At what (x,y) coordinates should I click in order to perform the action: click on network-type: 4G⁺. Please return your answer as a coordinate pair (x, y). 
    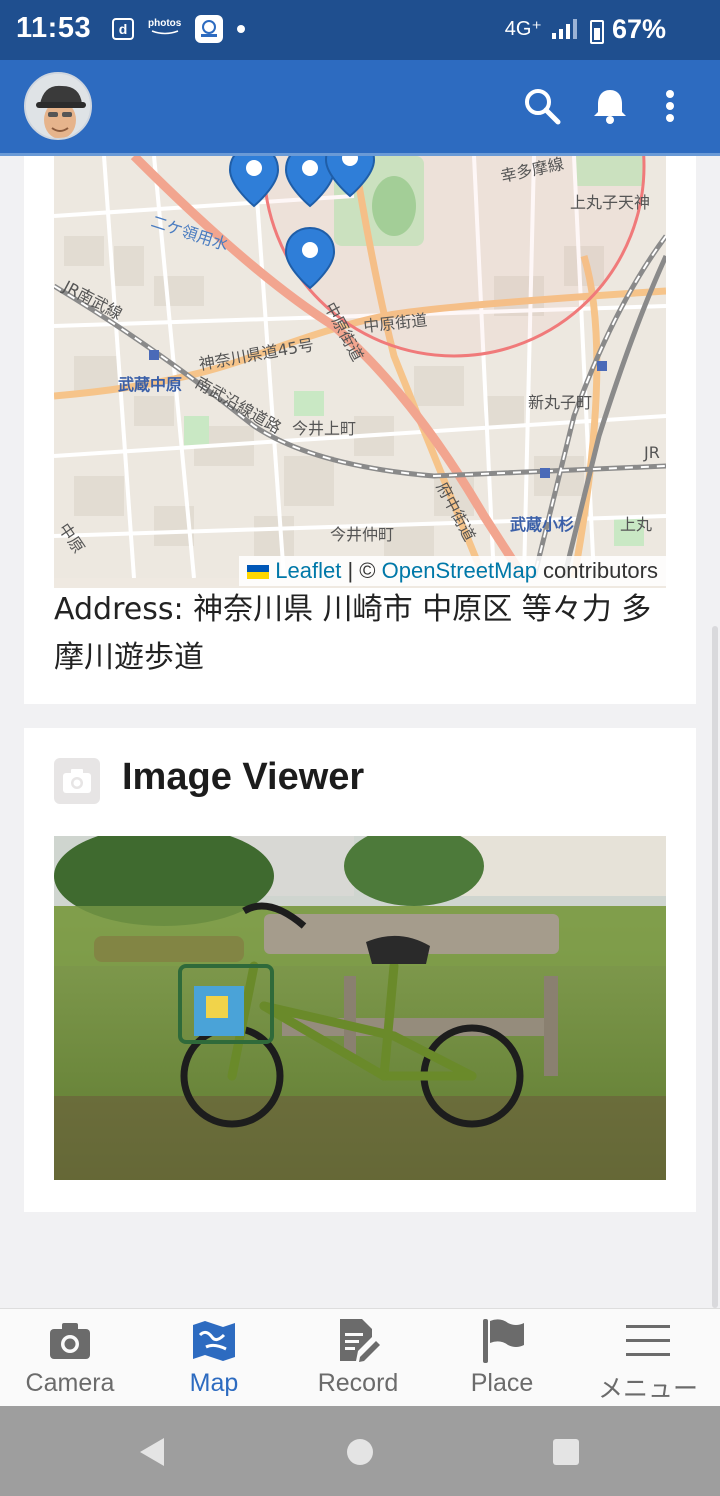
    Looking at the image, I should click on (523, 29).